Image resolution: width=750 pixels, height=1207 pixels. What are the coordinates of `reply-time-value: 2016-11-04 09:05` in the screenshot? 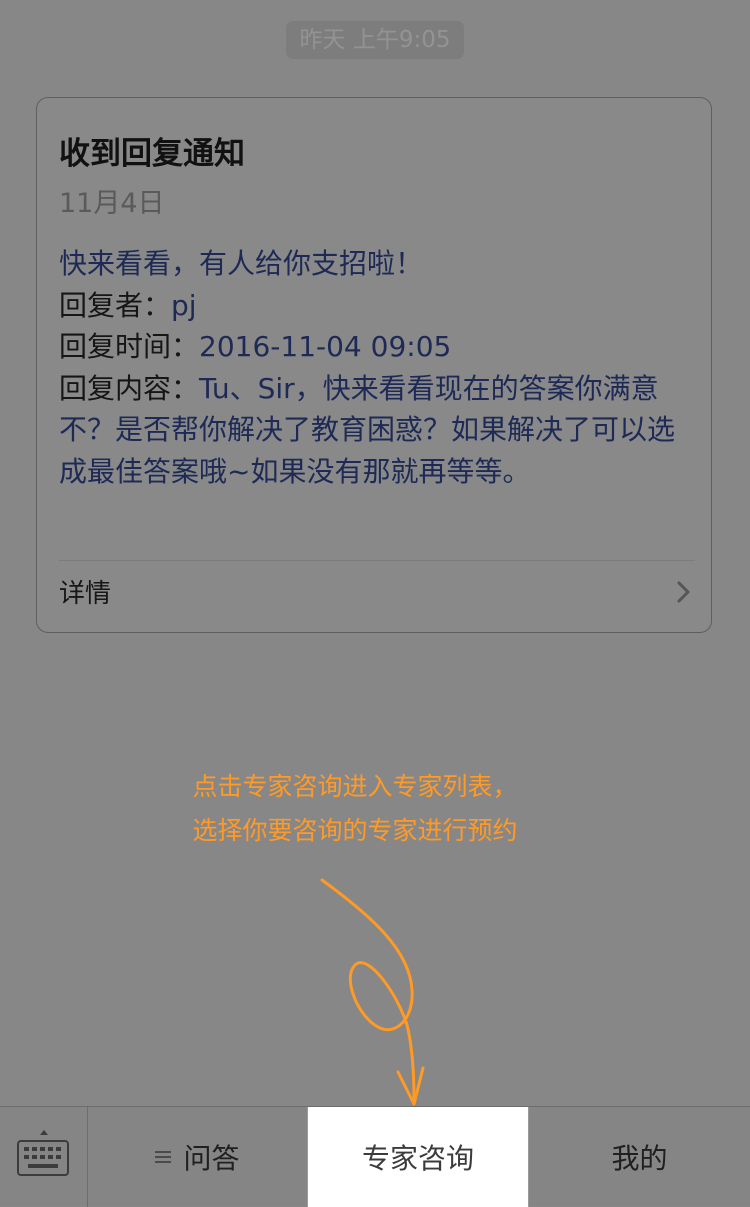 It's located at (325, 346).